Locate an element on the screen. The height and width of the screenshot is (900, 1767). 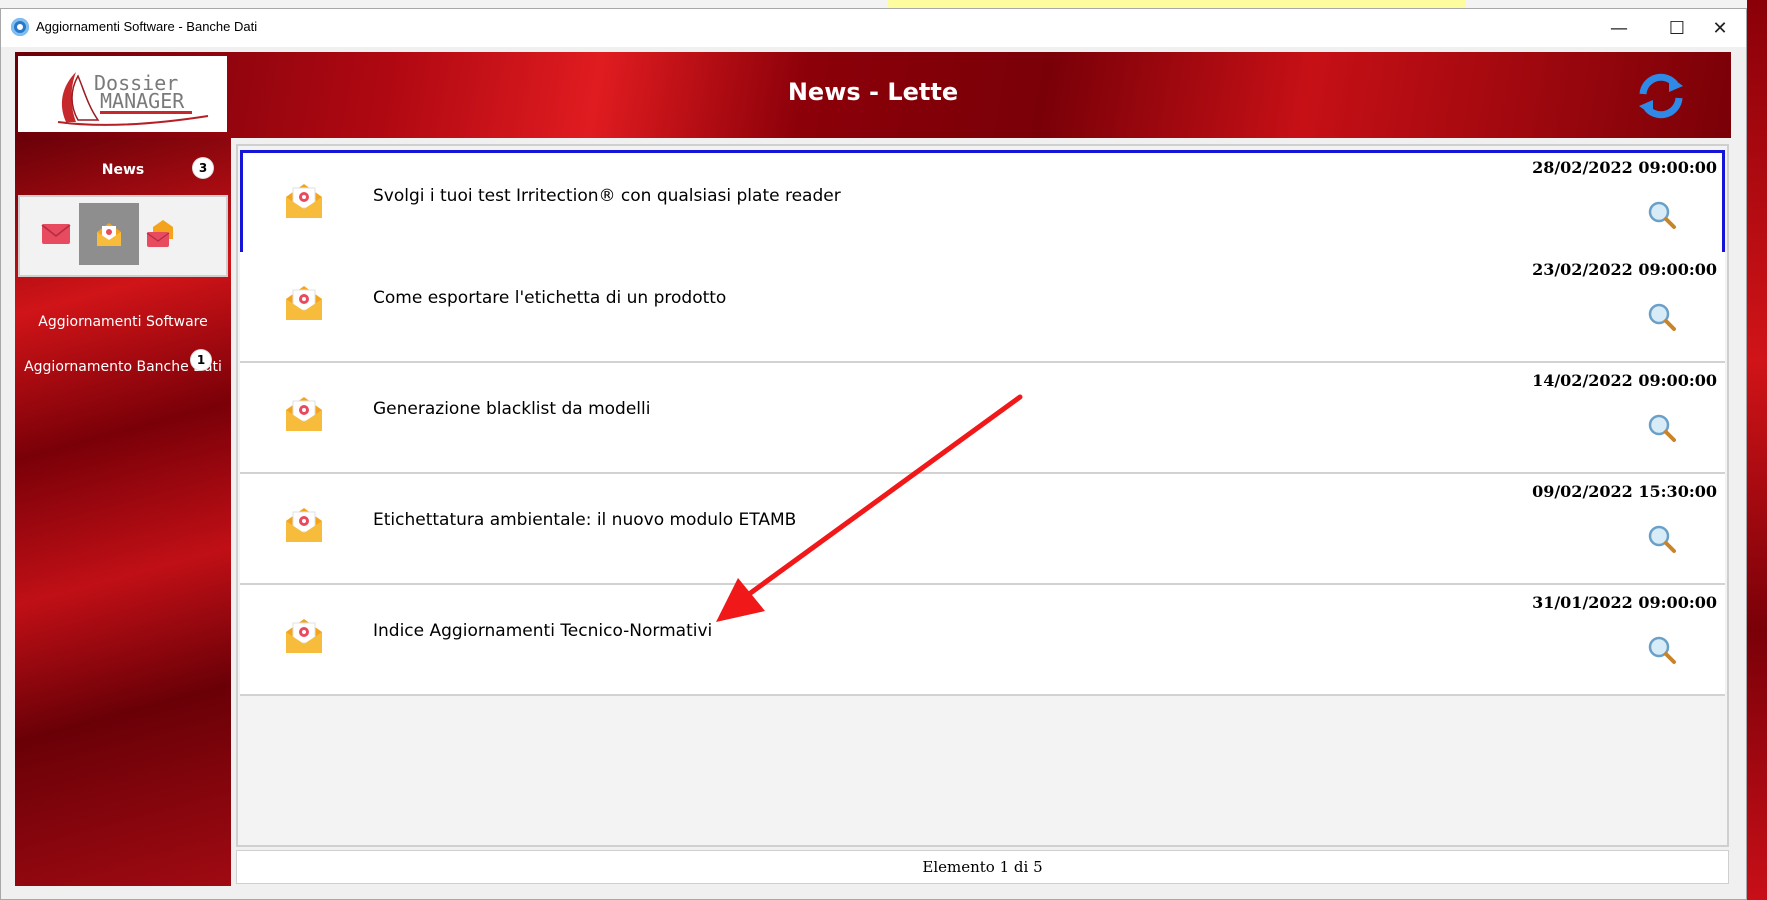
background-desktop-edge is located at coordinates (1757, 450).